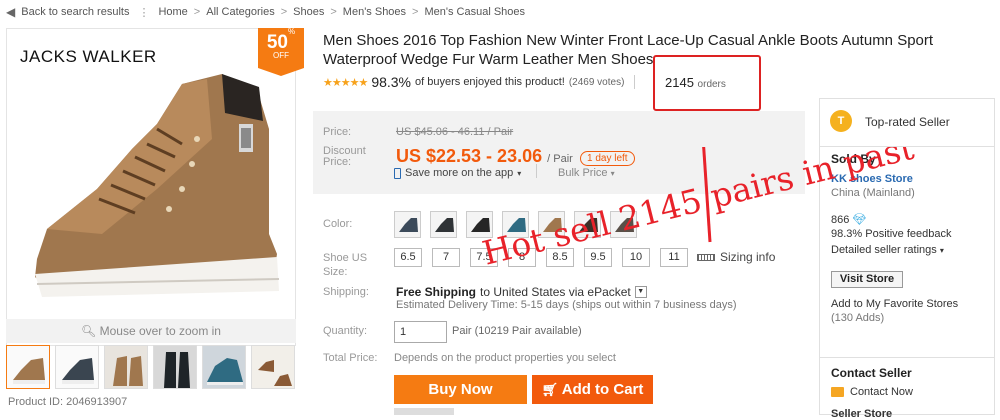 This screenshot has width=1000, height=420. I want to click on ruler-icon, so click(706, 257).